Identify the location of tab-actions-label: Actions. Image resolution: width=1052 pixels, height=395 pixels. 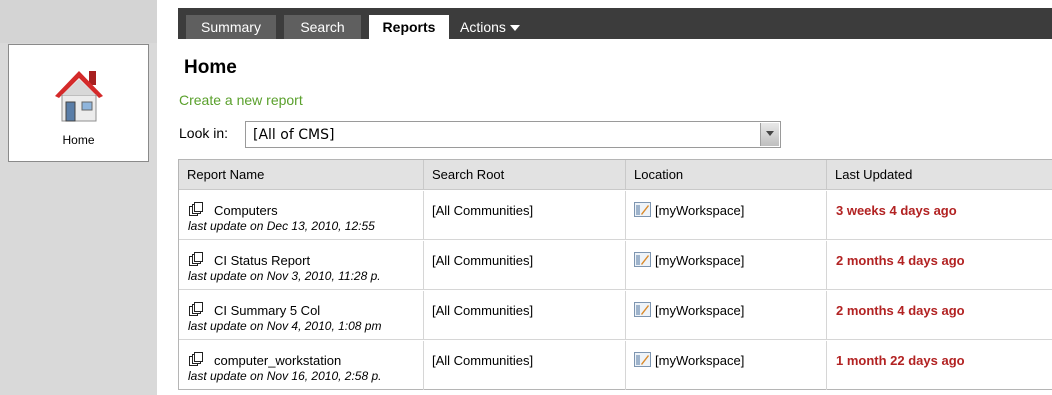
(483, 27).